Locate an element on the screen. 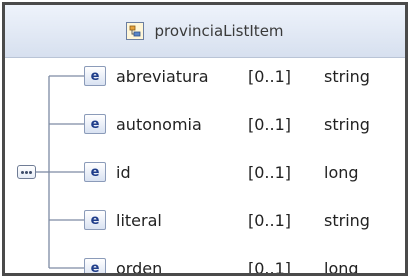  header-divider is located at coordinates (205, 57).